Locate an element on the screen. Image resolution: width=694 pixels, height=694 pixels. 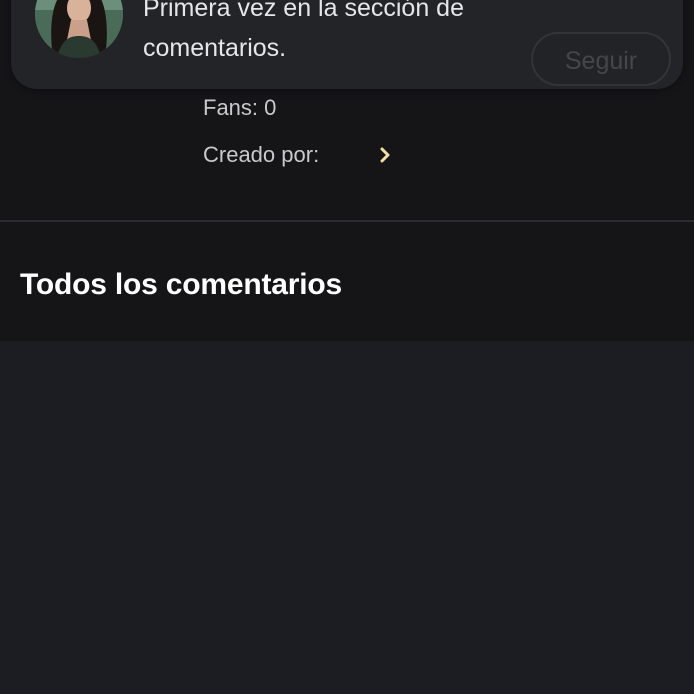
profile-info: Fans: 0 Creado por: is located at coordinates (299, 131).